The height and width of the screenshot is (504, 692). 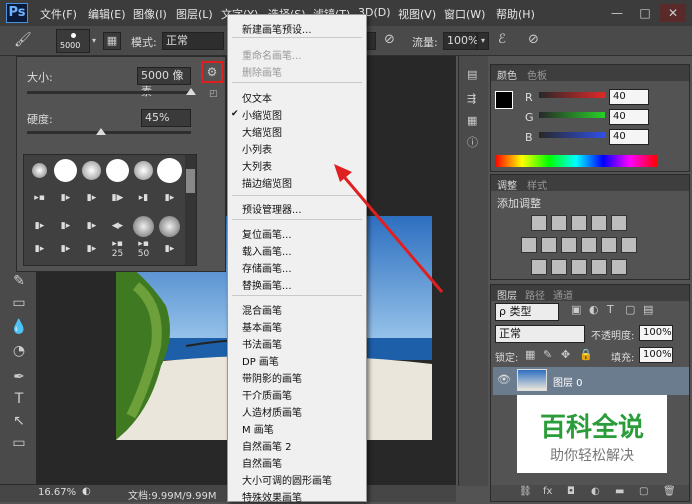 I want to click on brightness-icon, so click(x=539, y=223).